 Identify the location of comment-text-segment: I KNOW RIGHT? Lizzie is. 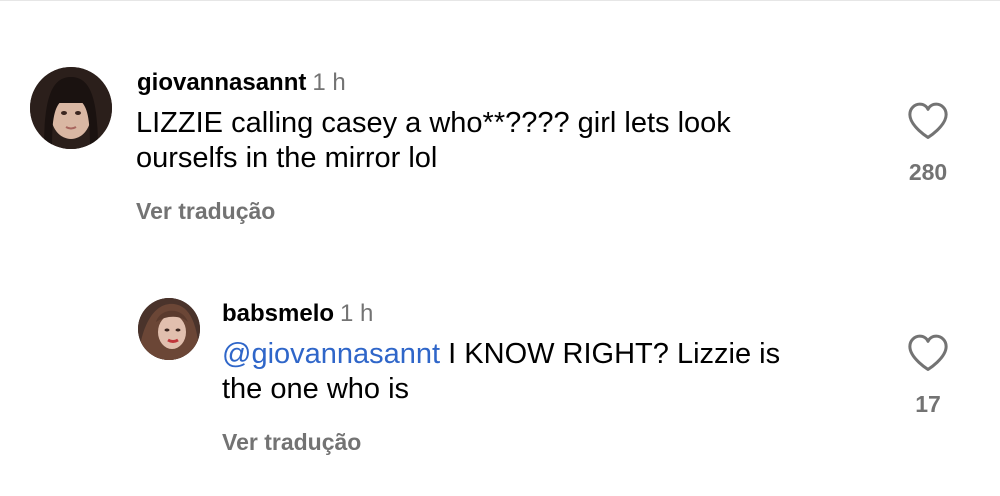
(610, 354).